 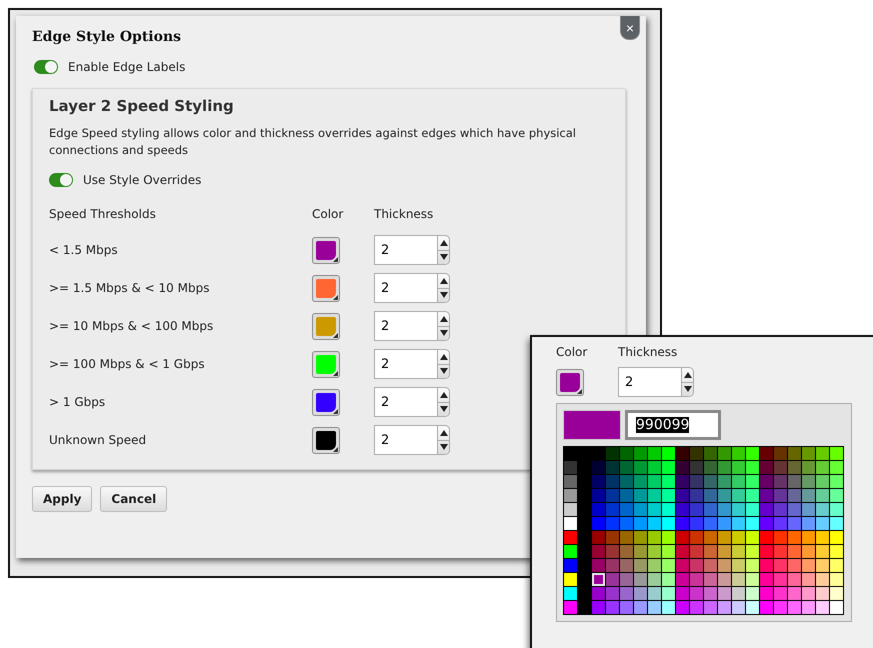 I want to click on toggle-label: Use Style Overrides, so click(x=142, y=180).